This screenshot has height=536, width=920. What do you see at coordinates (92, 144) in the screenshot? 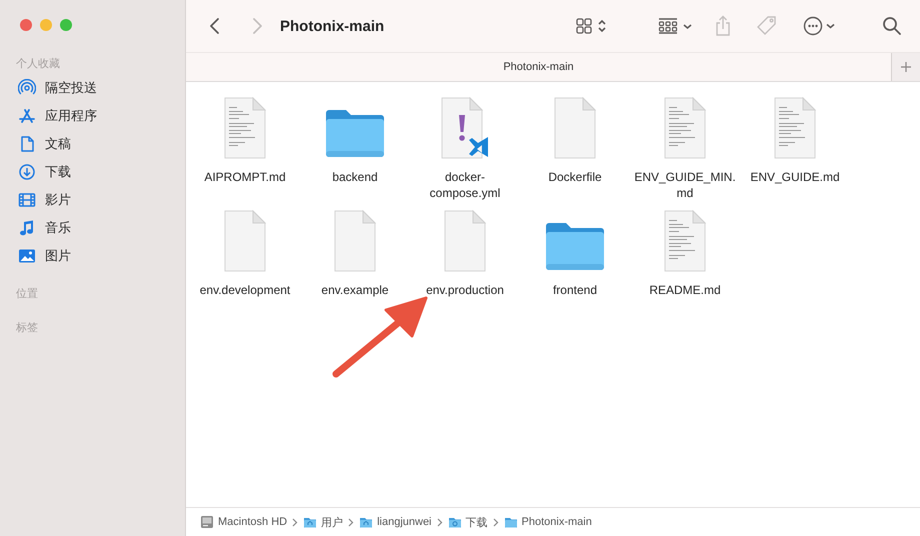
I see `sidebar-item: 文稿` at bounding box center [92, 144].